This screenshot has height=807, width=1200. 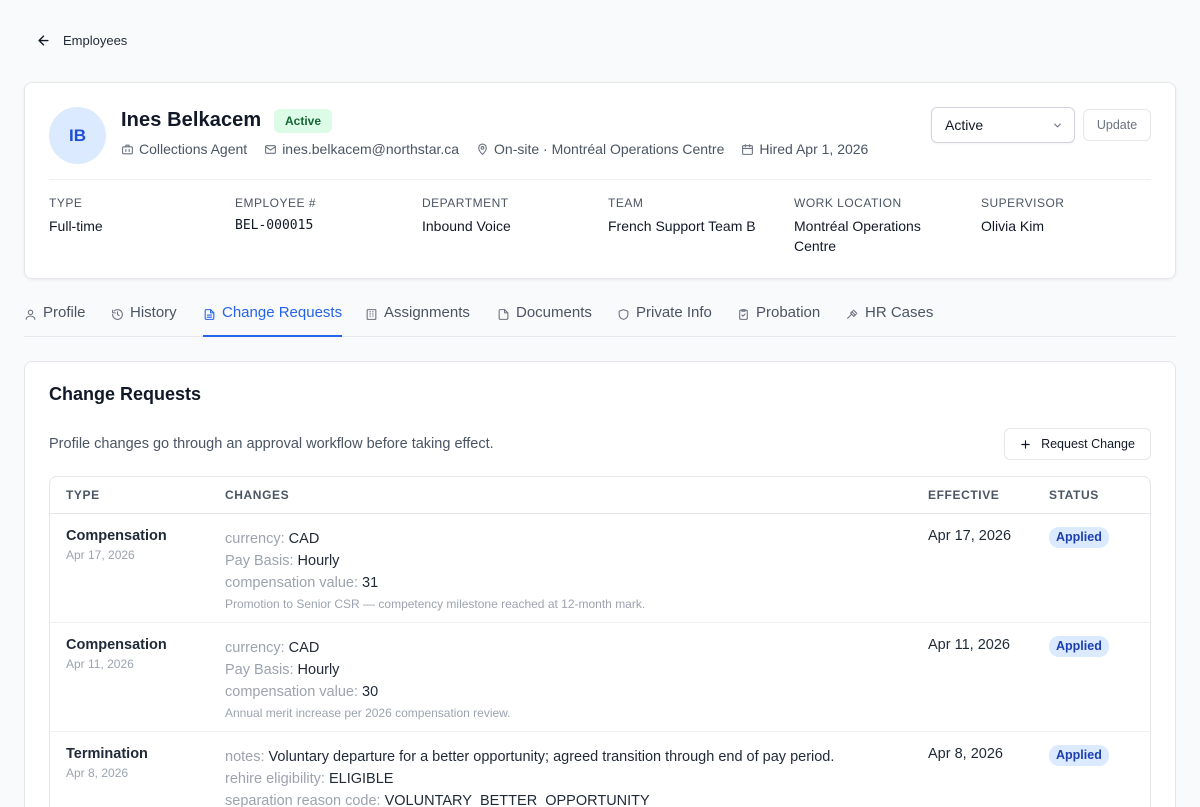 What do you see at coordinates (361, 779) in the screenshot?
I see `change-value: ELIGIBLE` at bounding box center [361, 779].